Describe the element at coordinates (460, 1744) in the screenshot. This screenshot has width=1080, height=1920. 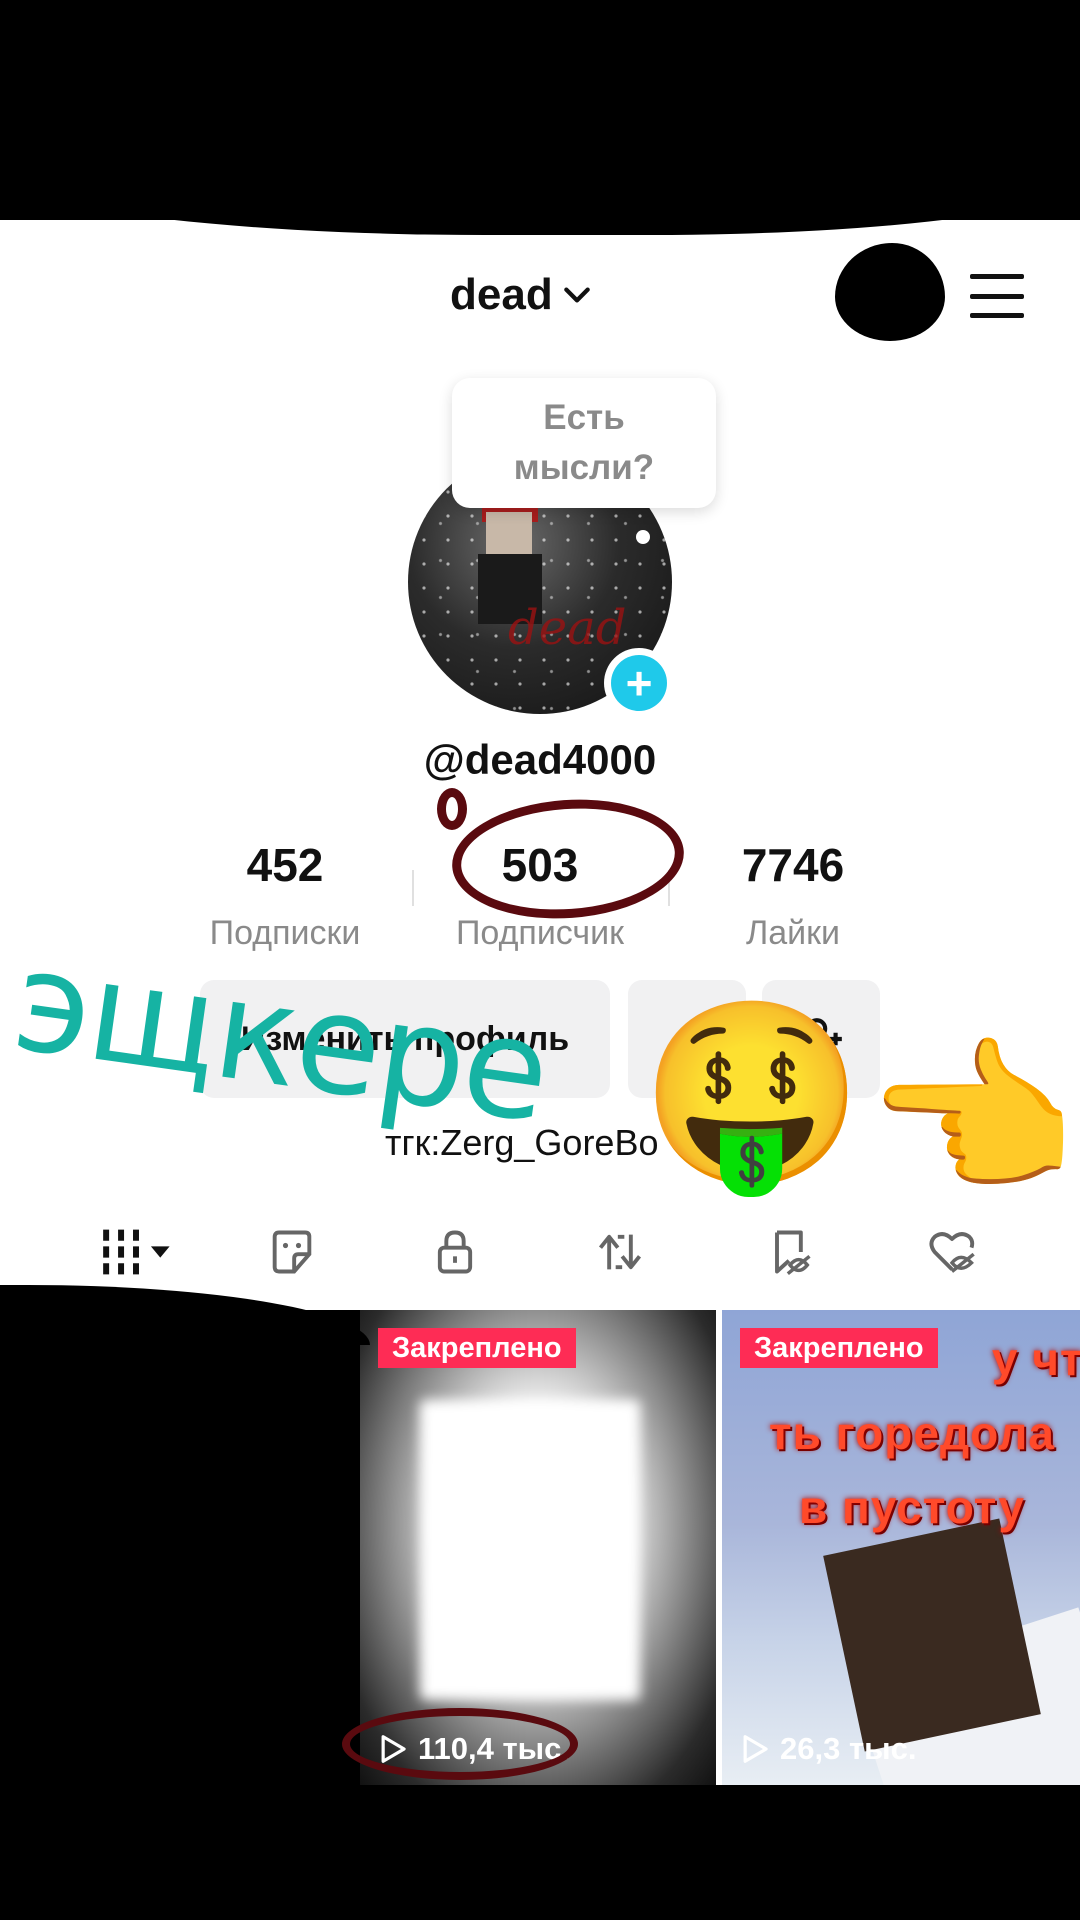
I see `marker-circle-views` at that location.